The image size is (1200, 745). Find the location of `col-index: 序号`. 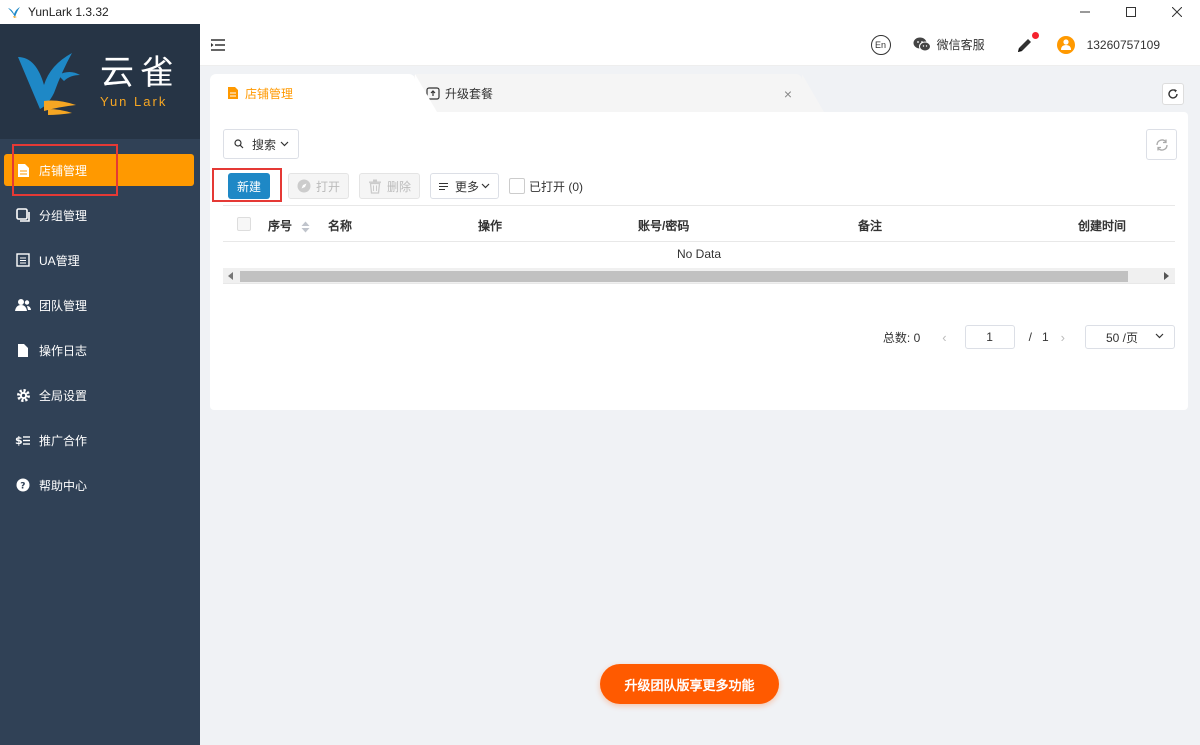

col-index: 序号 is located at coordinates (289, 225).